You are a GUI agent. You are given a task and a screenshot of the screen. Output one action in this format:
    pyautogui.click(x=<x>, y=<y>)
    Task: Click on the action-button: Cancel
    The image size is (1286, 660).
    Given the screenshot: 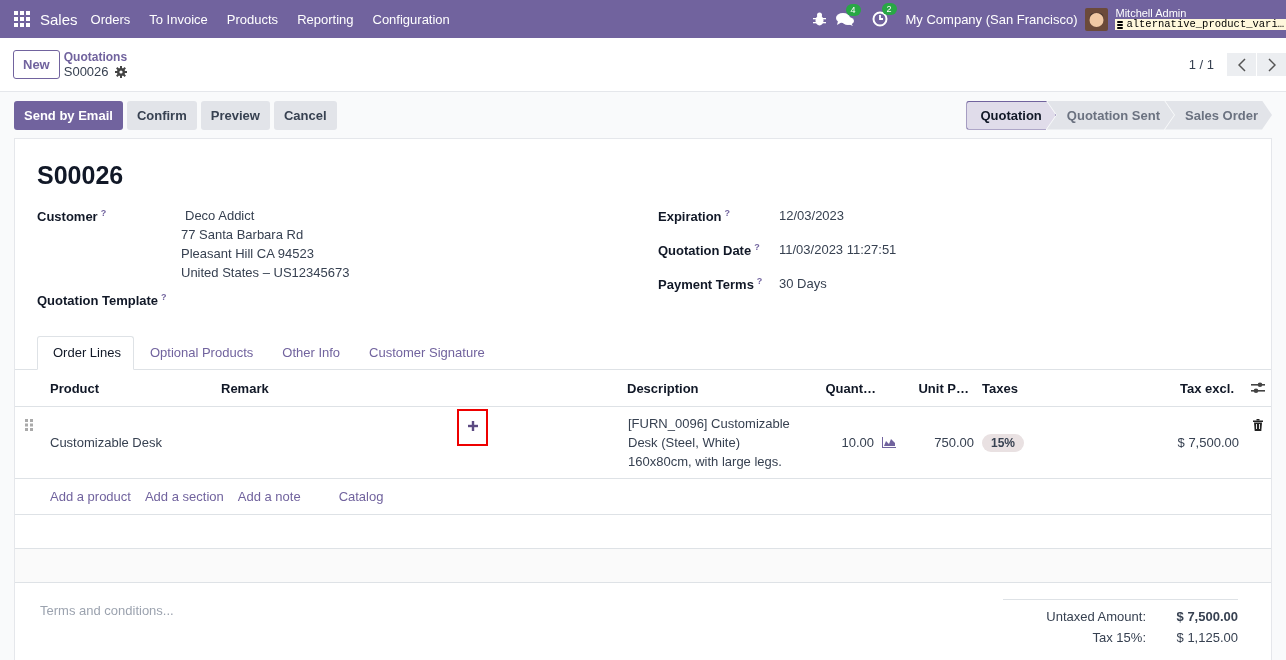 What is the action you would take?
    pyautogui.click(x=305, y=115)
    